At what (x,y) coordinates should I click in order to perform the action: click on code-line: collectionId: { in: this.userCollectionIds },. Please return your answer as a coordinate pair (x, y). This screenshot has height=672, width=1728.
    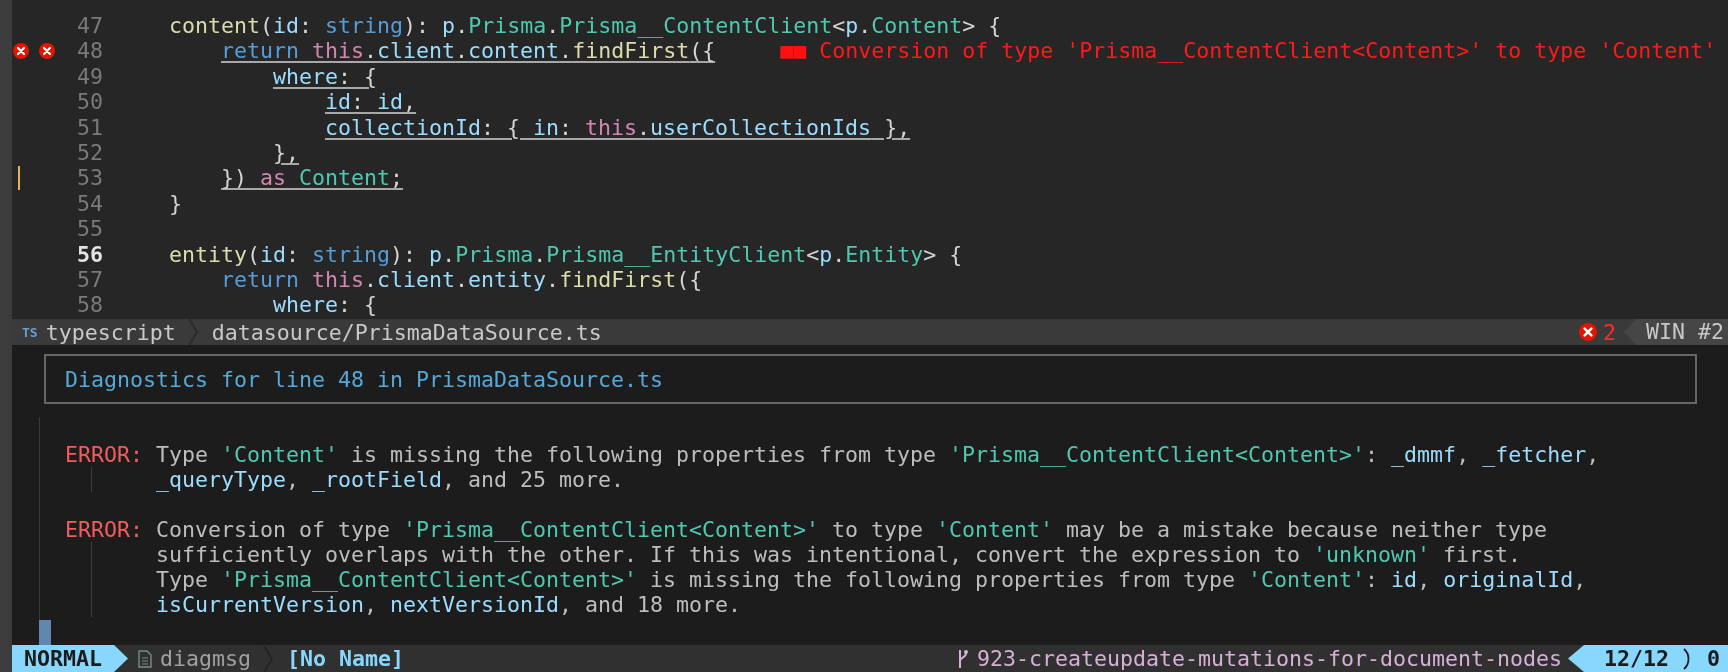
    Looking at the image, I should click on (618, 127).